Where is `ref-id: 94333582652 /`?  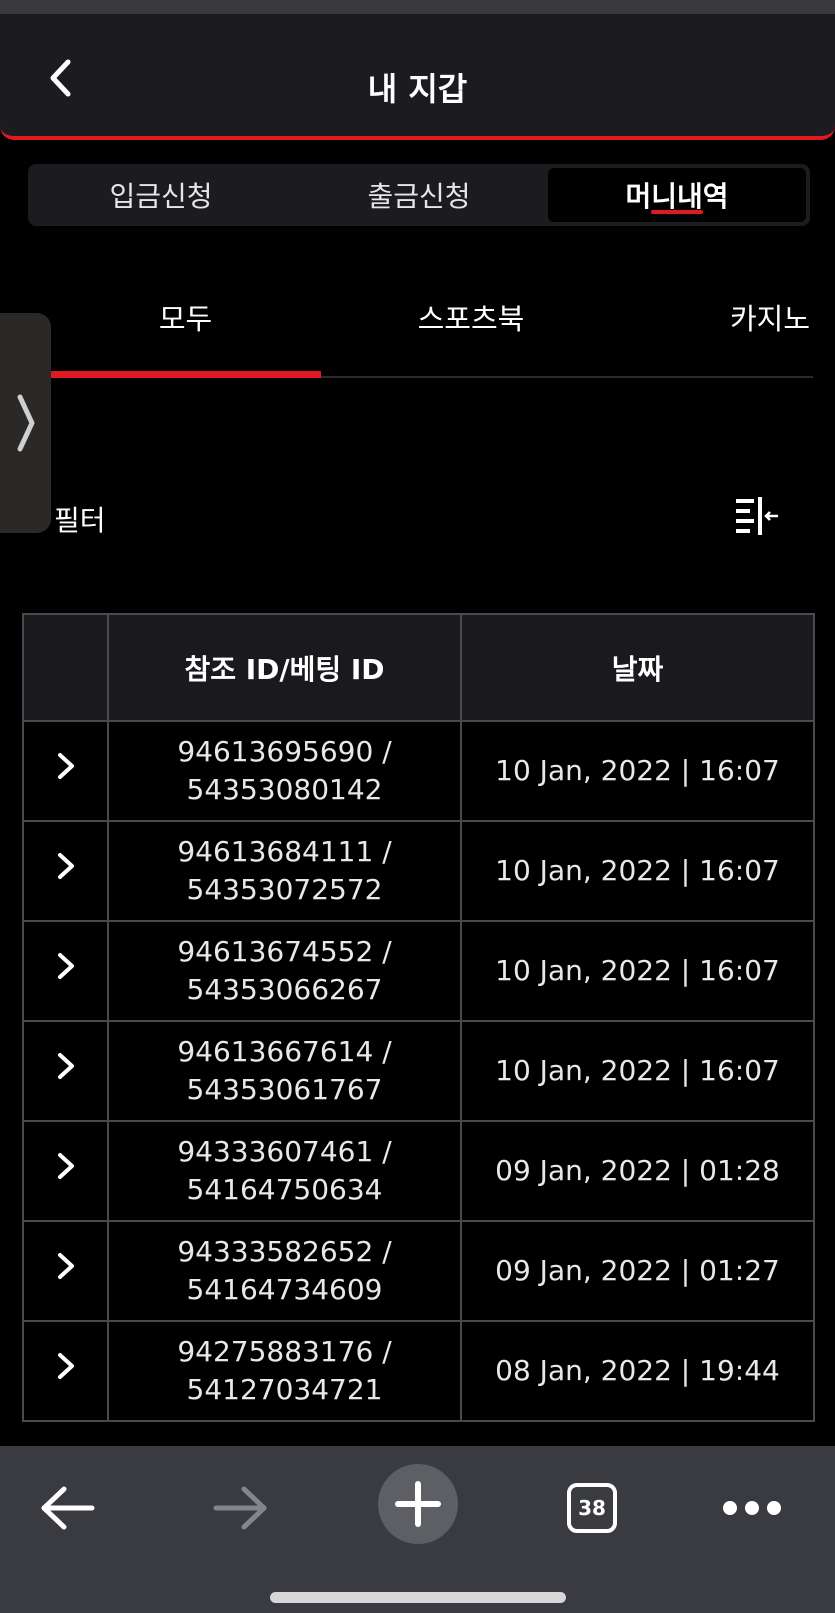
ref-id: 94333582652 / is located at coordinates (284, 1251).